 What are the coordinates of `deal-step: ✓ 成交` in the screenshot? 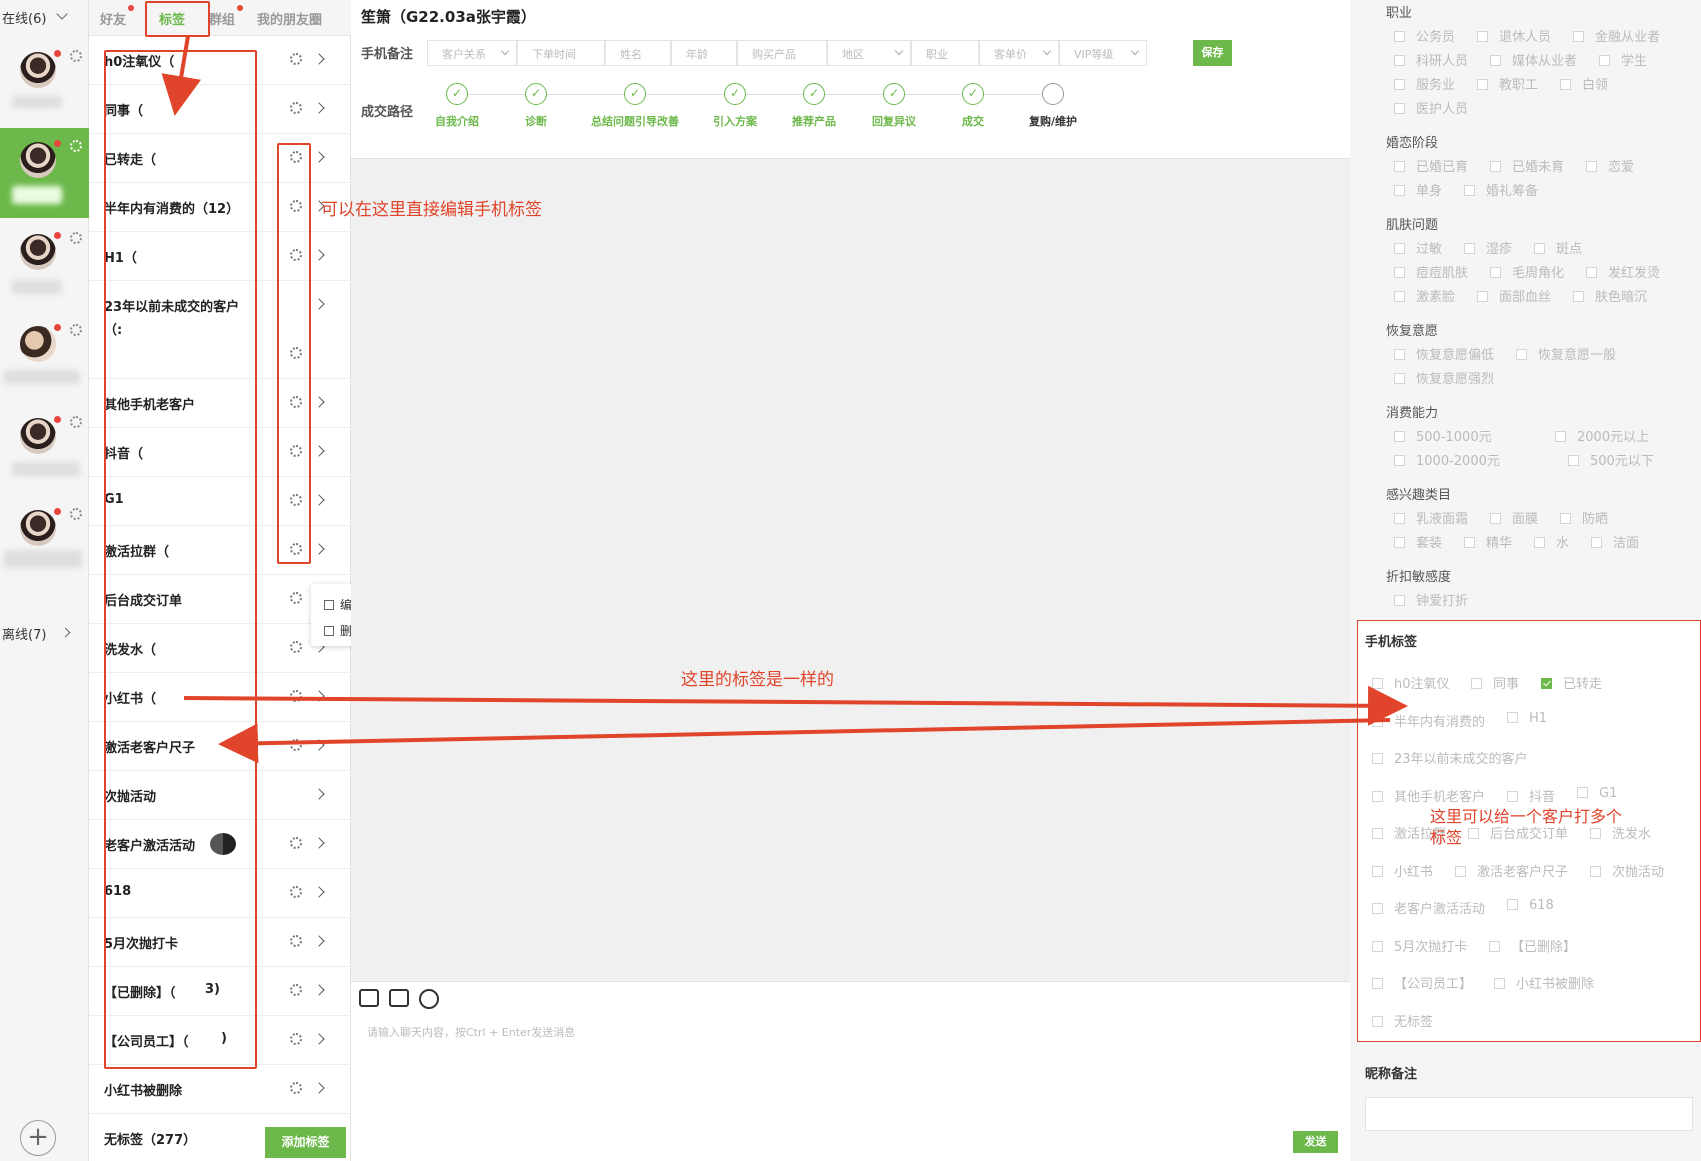 It's located at (973, 105).